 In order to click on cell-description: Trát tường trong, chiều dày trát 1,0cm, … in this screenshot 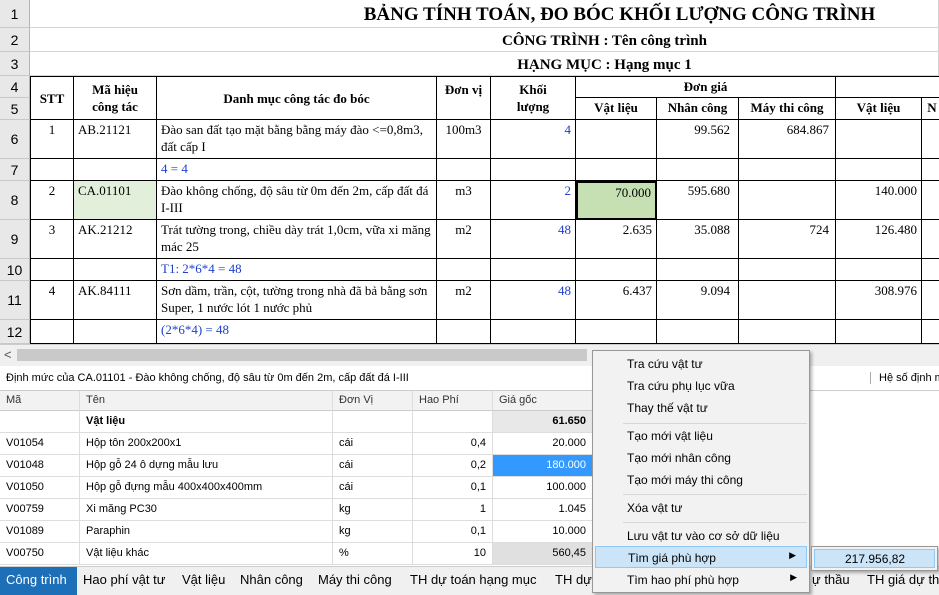, I will do `click(297, 239)`.